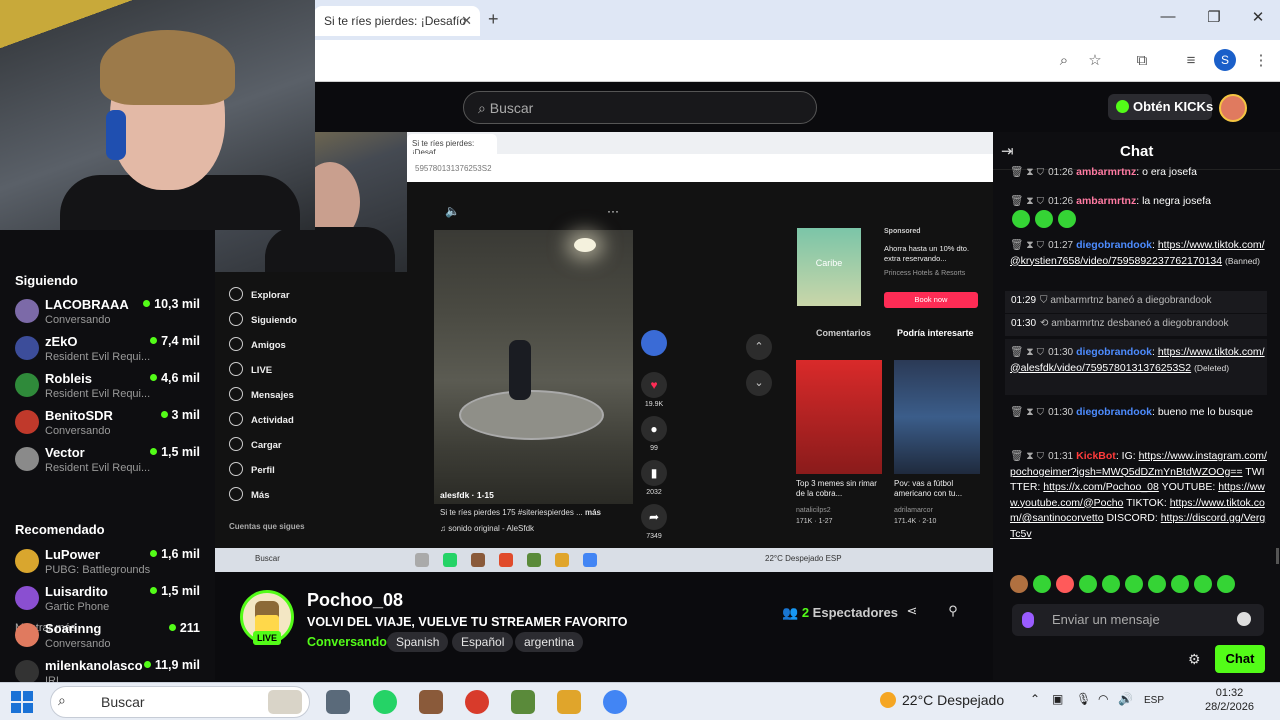 Image resolution: width=1280 pixels, height=720 pixels. I want to click on task-view-icon, so click(338, 702).